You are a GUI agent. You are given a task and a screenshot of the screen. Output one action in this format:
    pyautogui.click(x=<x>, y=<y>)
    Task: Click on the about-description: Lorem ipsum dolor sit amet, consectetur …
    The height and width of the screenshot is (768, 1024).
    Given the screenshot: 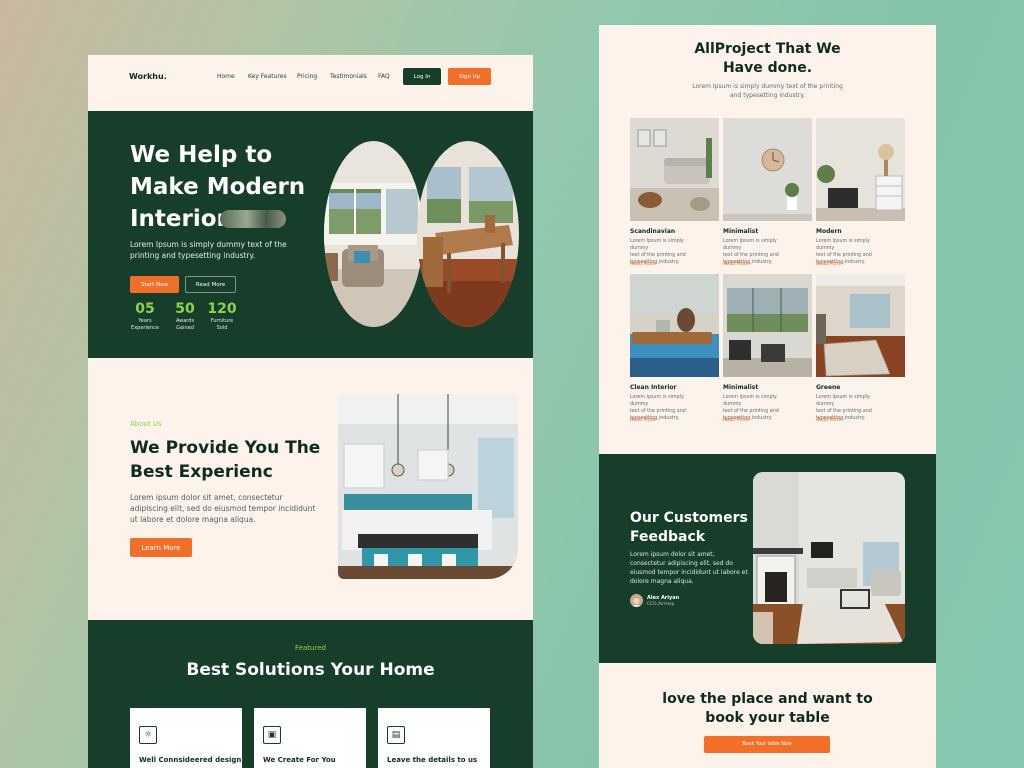 What is the action you would take?
    pyautogui.click(x=223, y=508)
    